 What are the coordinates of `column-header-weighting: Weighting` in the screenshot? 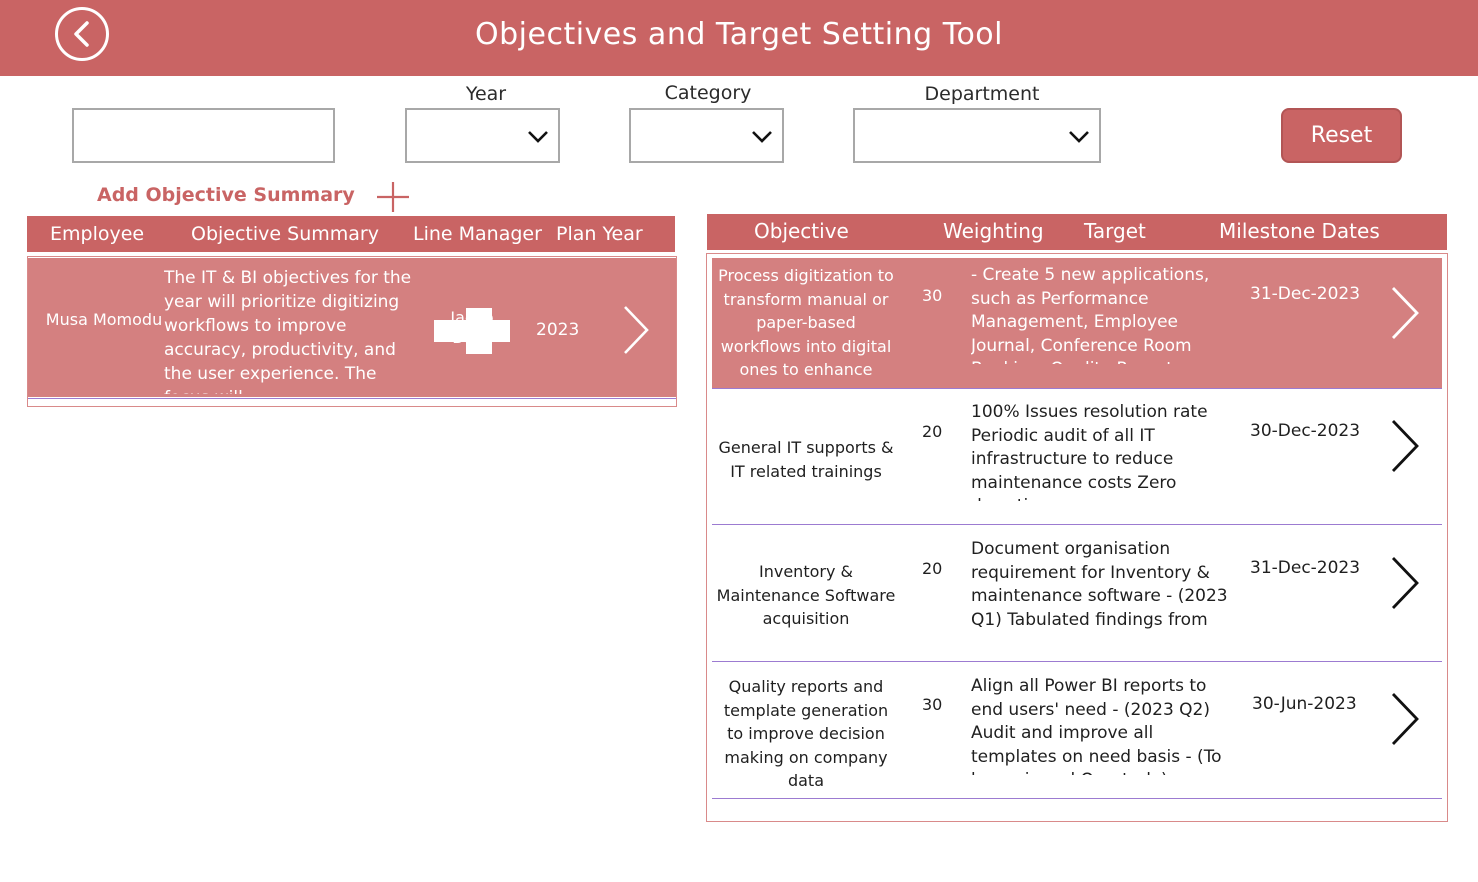 It's located at (993, 231).